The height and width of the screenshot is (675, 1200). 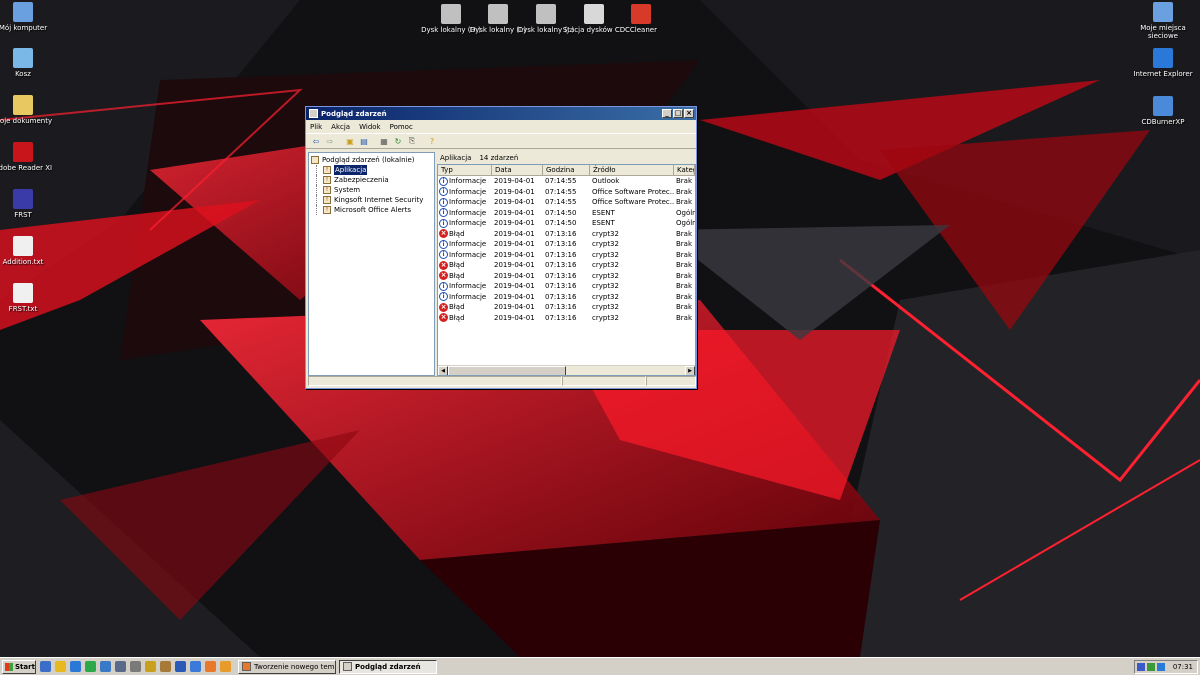 I want to click on tree-item-3: ! Kingsoft Internet Security, so click(x=371, y=200).